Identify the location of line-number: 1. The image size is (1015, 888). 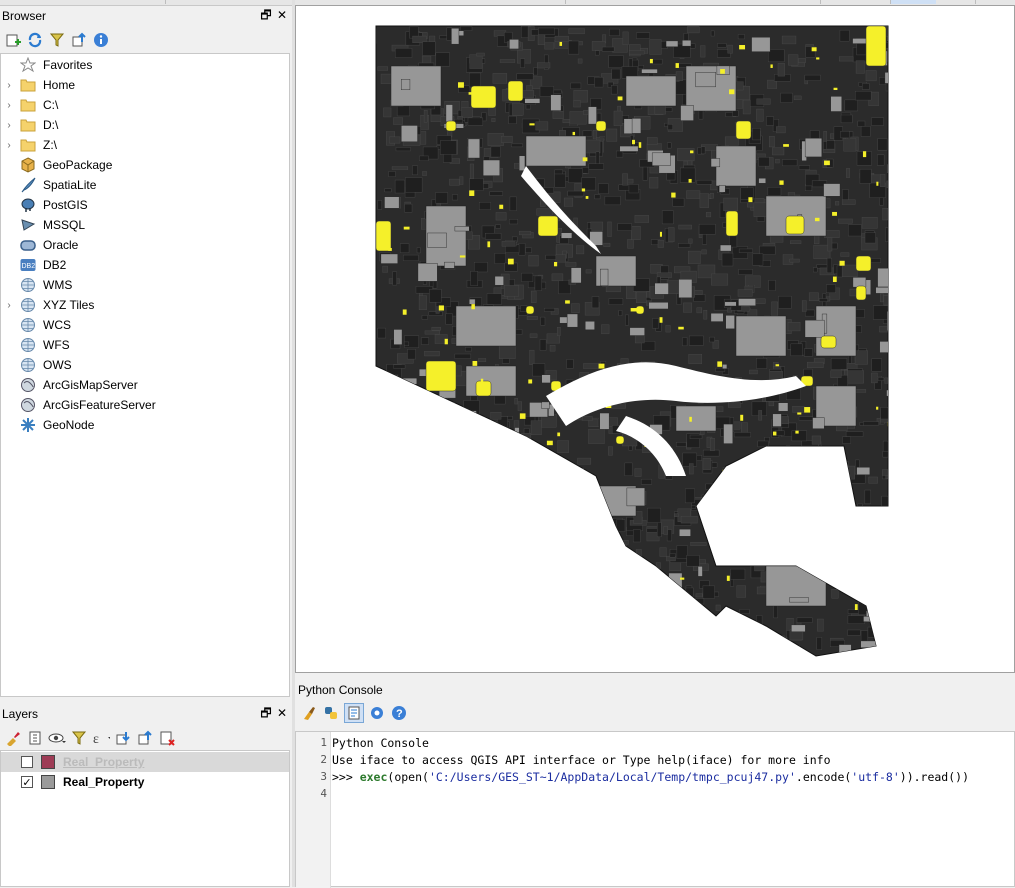
(323, 742).